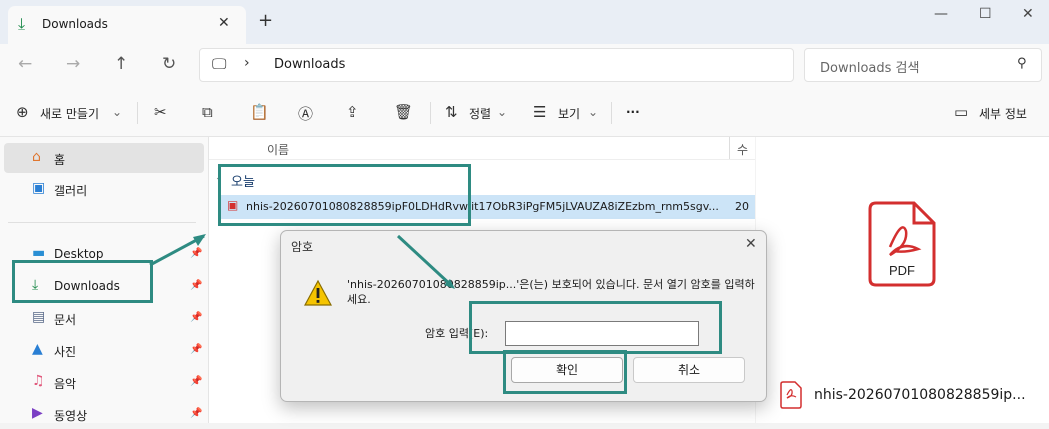 The width and height of the screenshot is (1049, 429). I want to click on annotation-arrows, so click(302, 261).